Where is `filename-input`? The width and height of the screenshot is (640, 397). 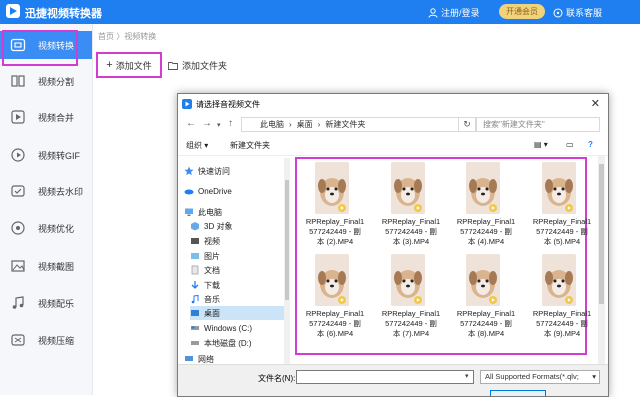 filename-input is located at coordinates (385, 377).